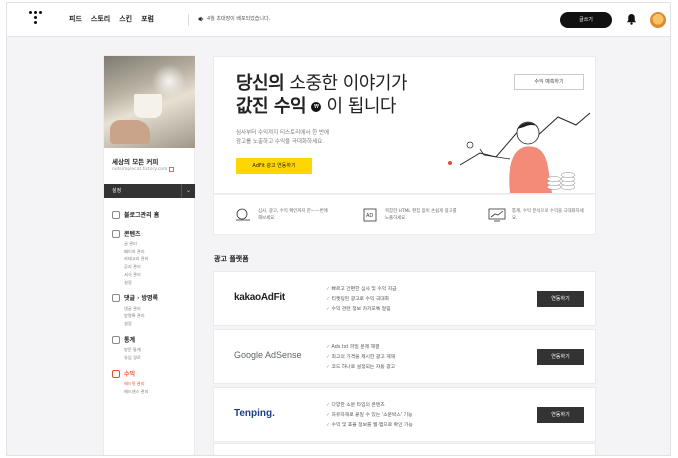 This screenshot has height=458, width=678. I want to click on feature-item: AD 복잡한 HTML 편집 없이 손쉽게 광고를 노출하세요., so click(404, 214).